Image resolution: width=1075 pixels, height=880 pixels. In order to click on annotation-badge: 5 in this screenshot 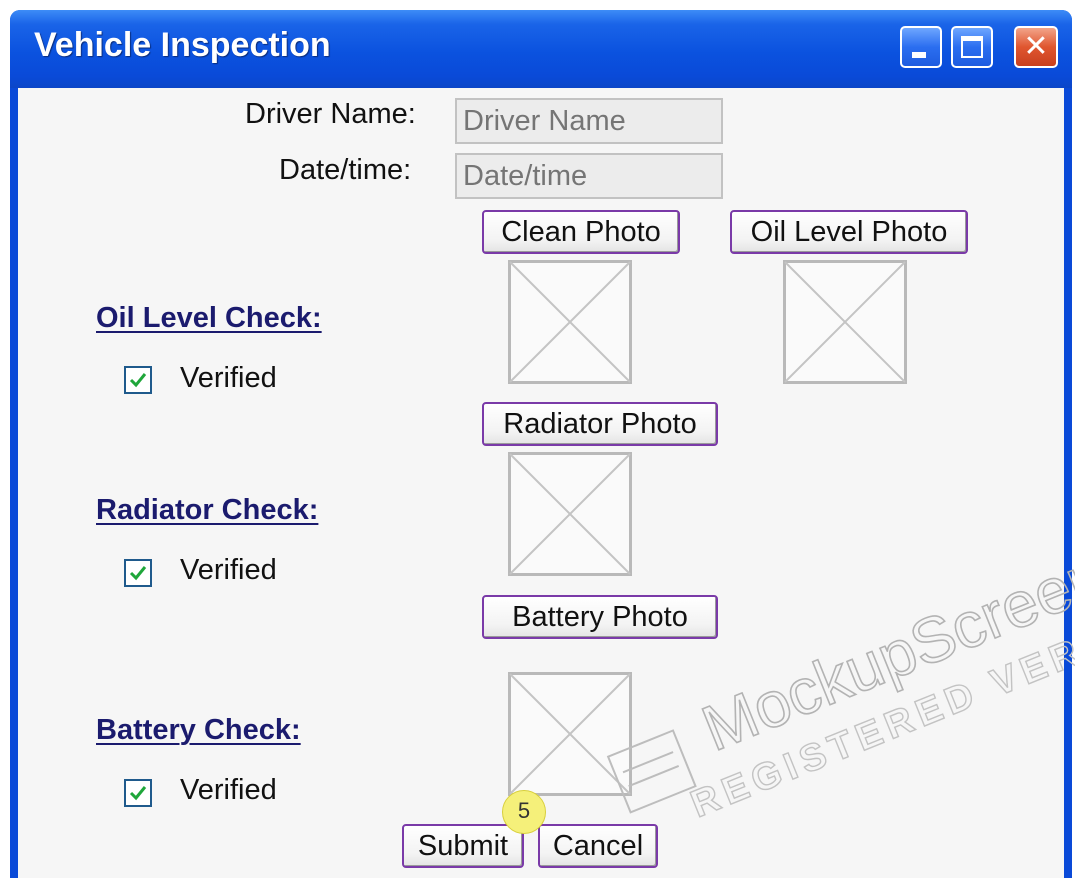, I will do `click(524, 812)`.